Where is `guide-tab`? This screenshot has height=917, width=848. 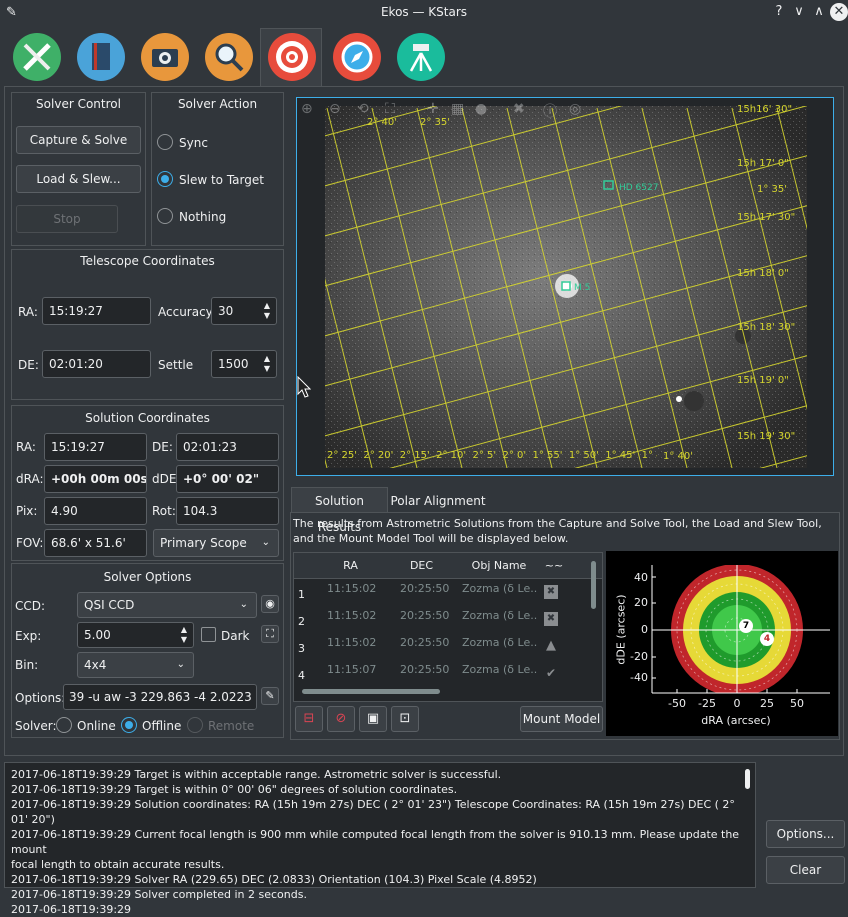
guide-tab is located at coordinates (356, 57).